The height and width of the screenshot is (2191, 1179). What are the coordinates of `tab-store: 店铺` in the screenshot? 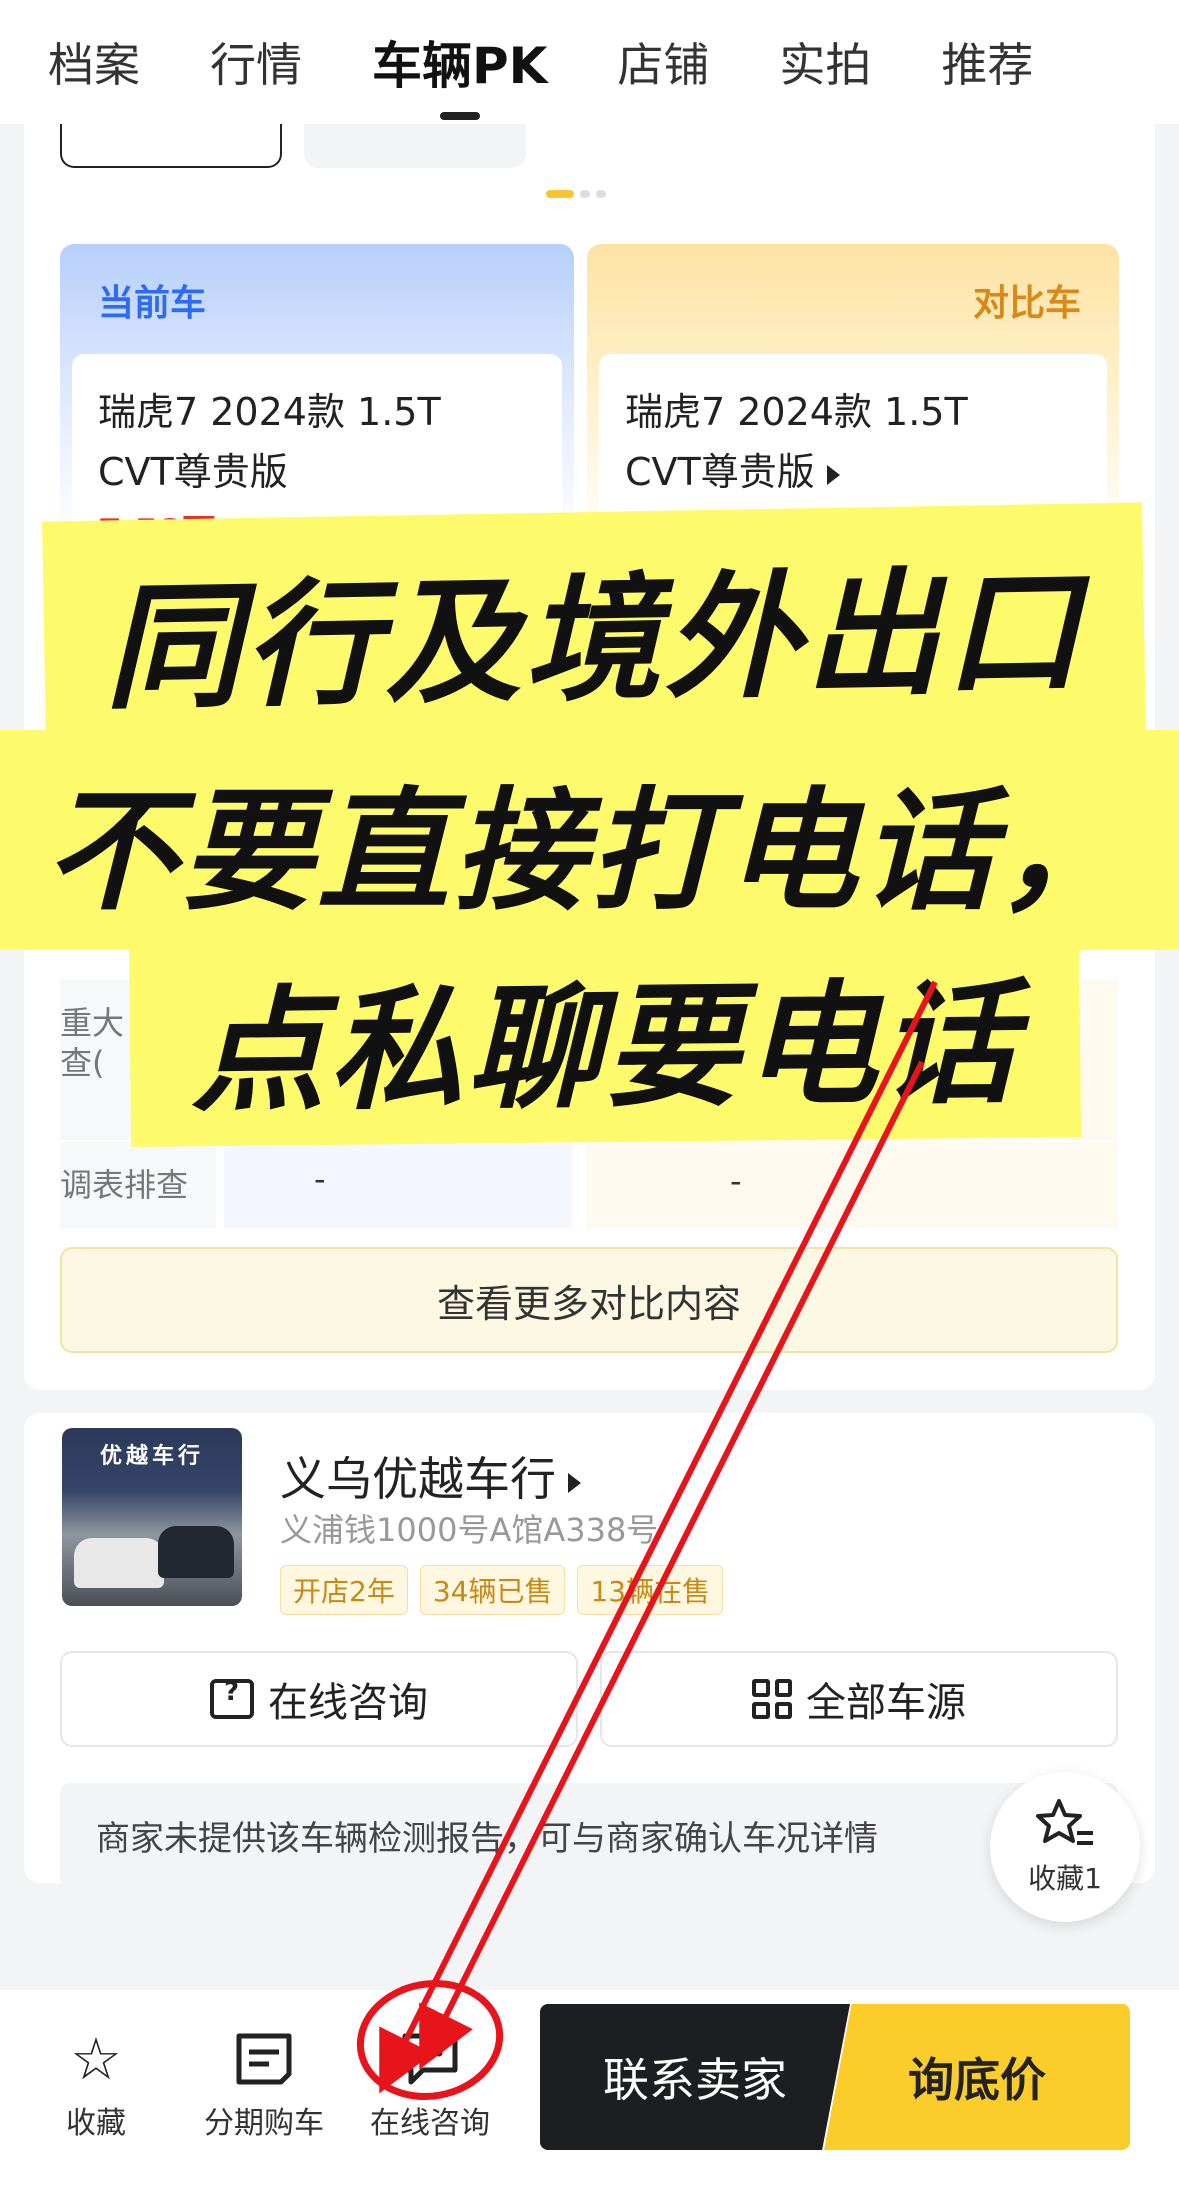 It's located at (663, 62).